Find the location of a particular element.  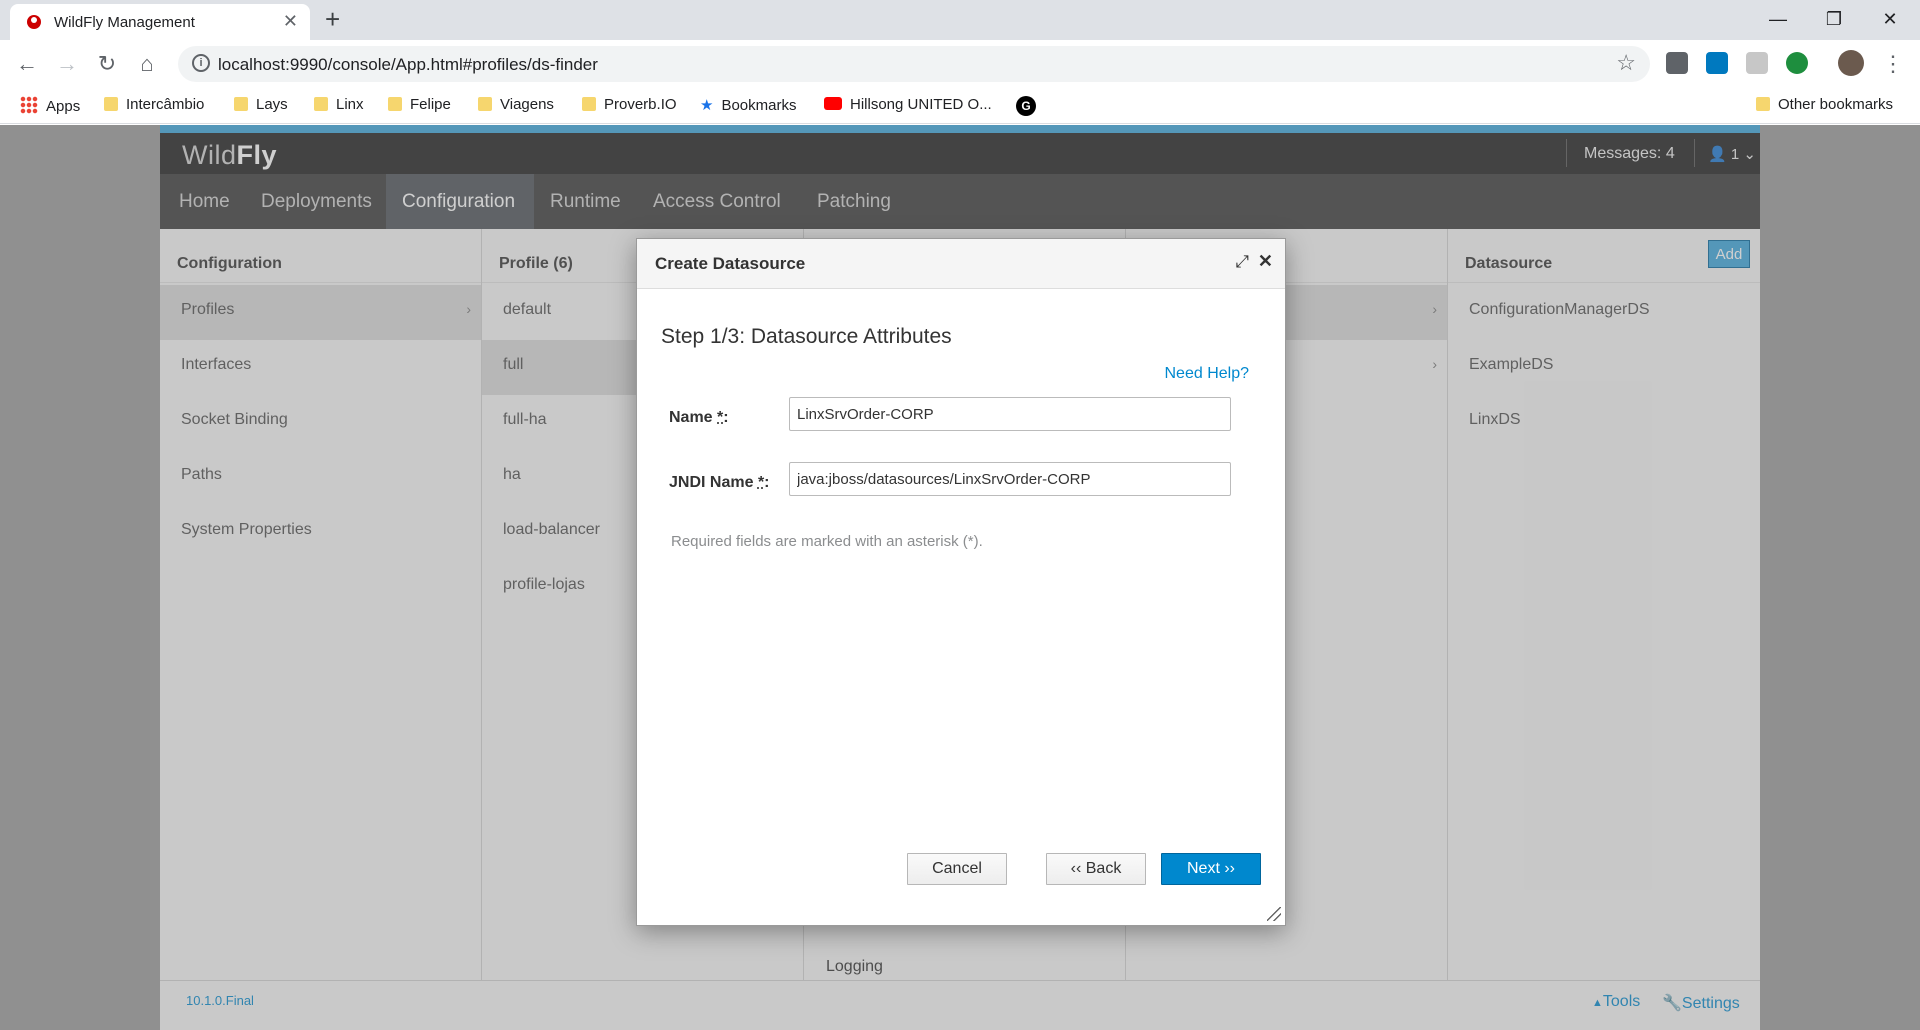

reload-icon: ↻ is located at coordinates (107, 64).